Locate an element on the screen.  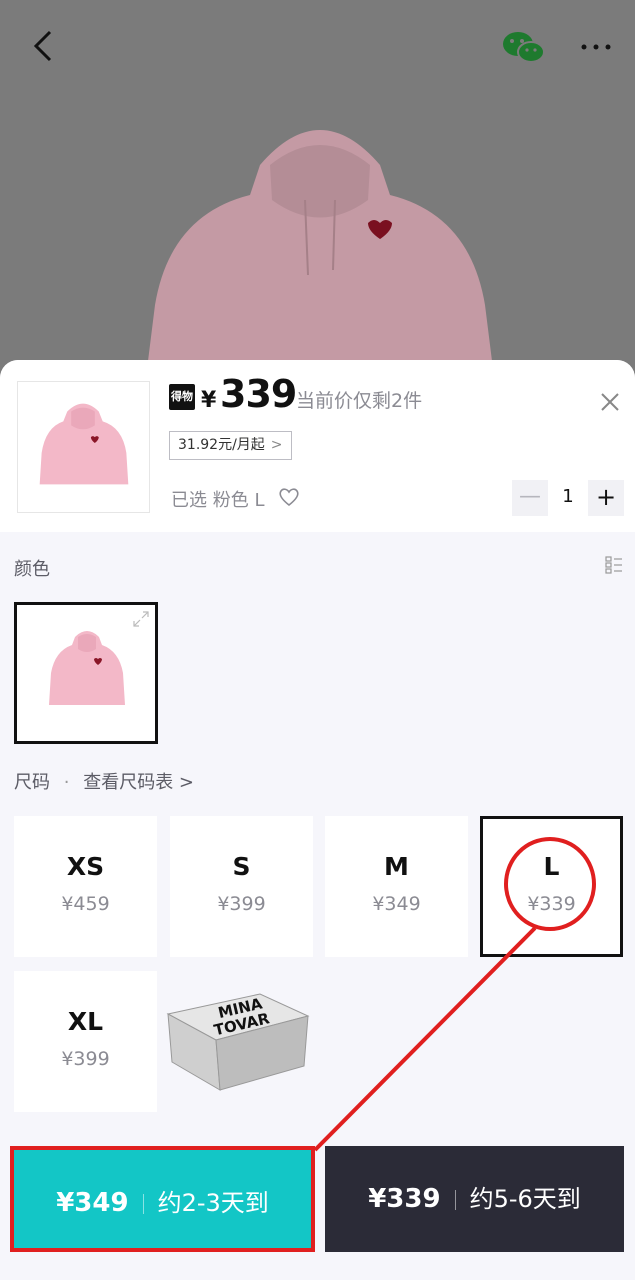
quantity-increase-button: + is located at coordinates (606, 498).